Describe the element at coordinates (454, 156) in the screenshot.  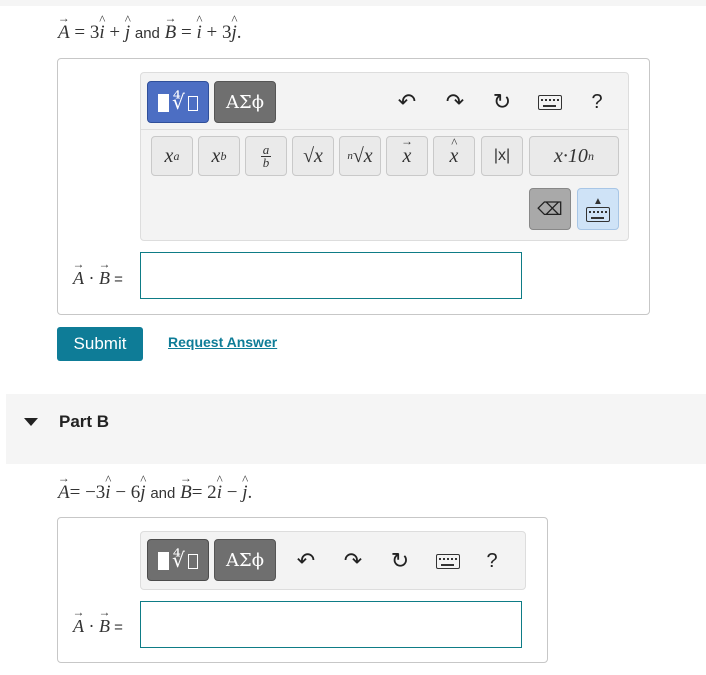
I see `unit-vector-button: x` at that location.